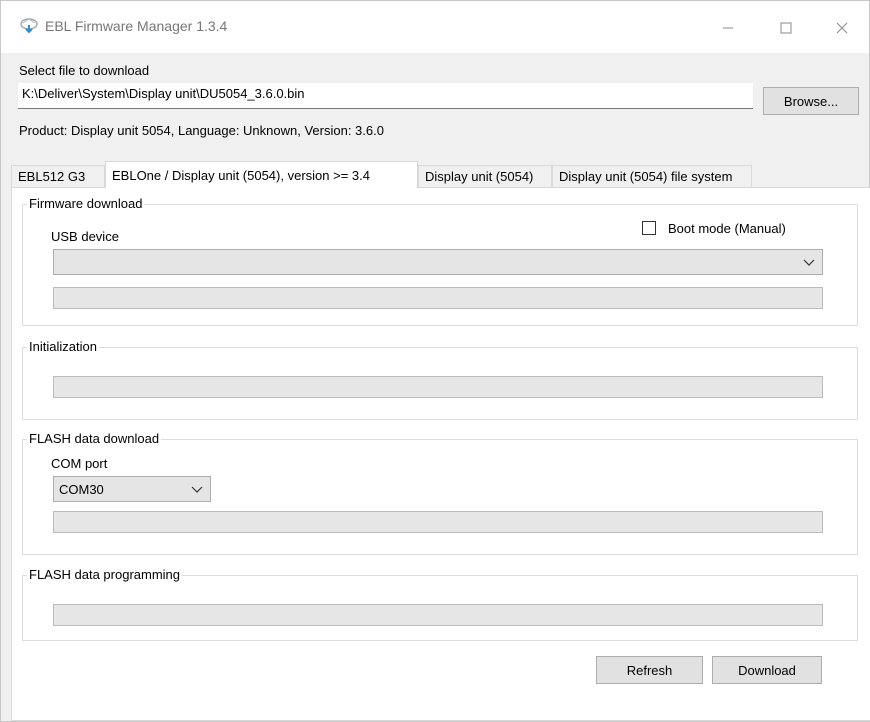 Image resolution: width=870 pixels, height=722 pixels. I want to click on com-port-select: COM30, so click(132, 489).